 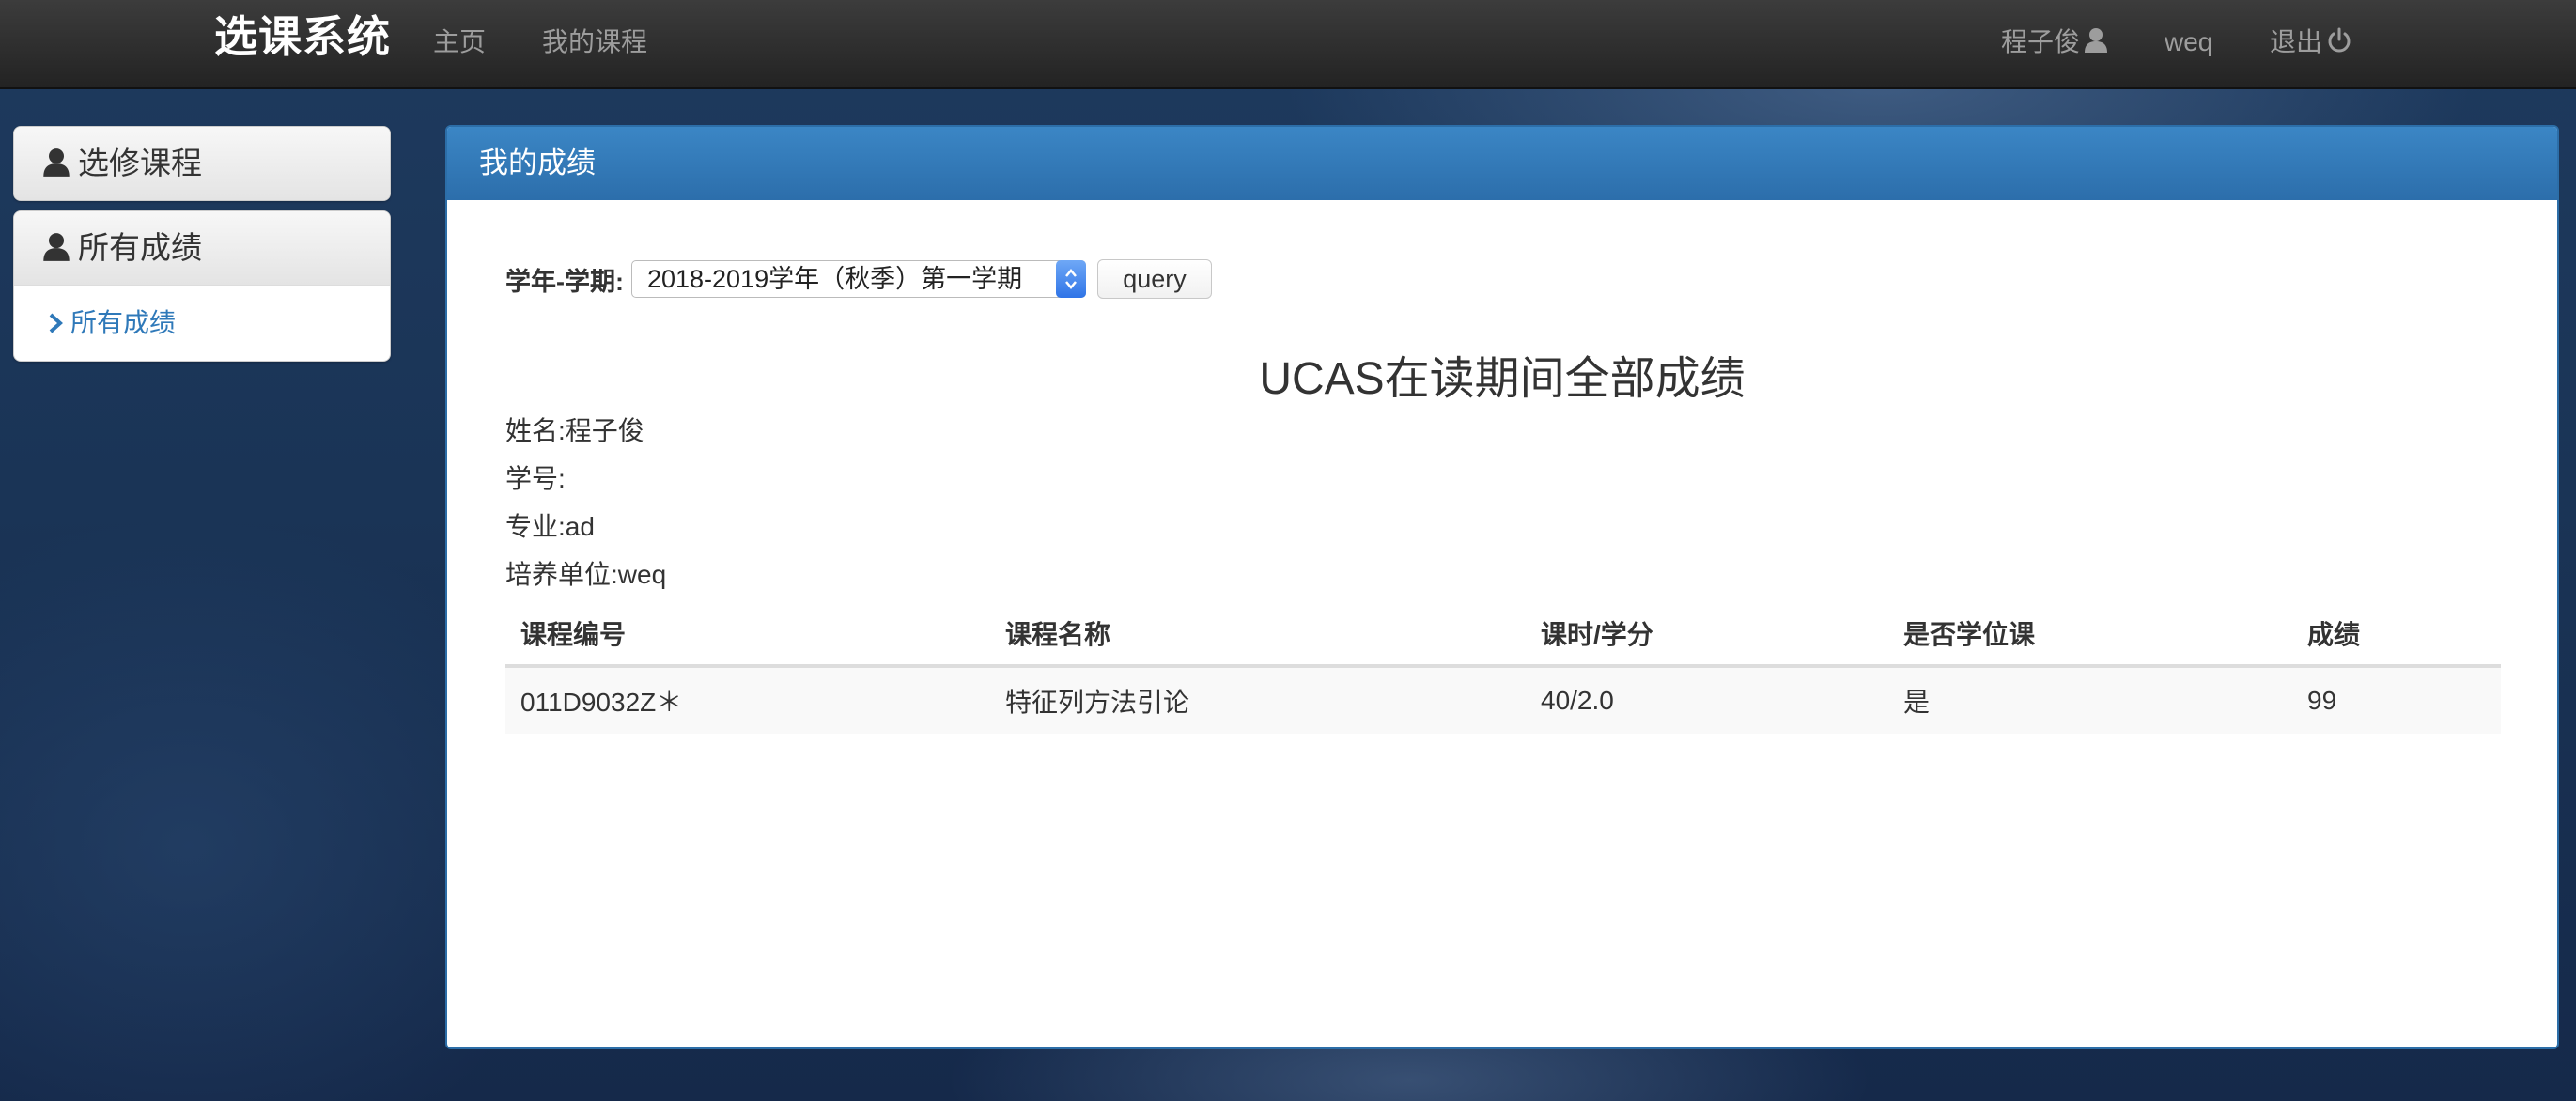 What do you see at coordinates (302, 43) in the screenshot?
I see `brand-title: 选课系统` at bounding box center [302, 43].